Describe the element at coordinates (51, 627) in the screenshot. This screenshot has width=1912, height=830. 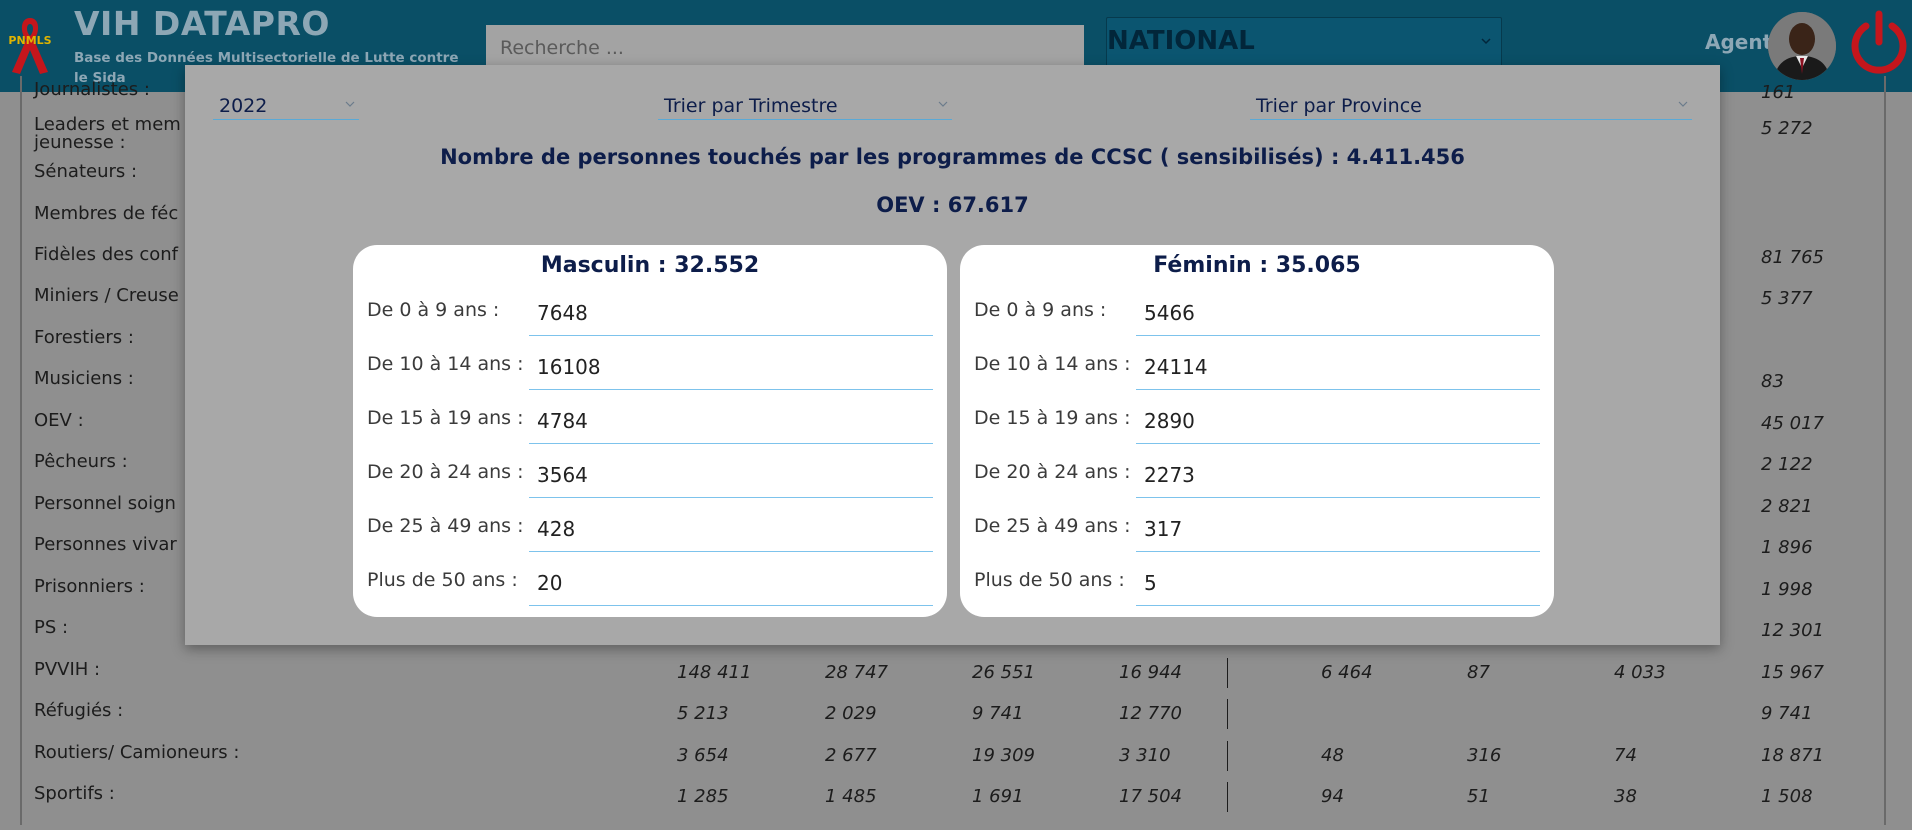
I see `row-label: PS :` at that location.